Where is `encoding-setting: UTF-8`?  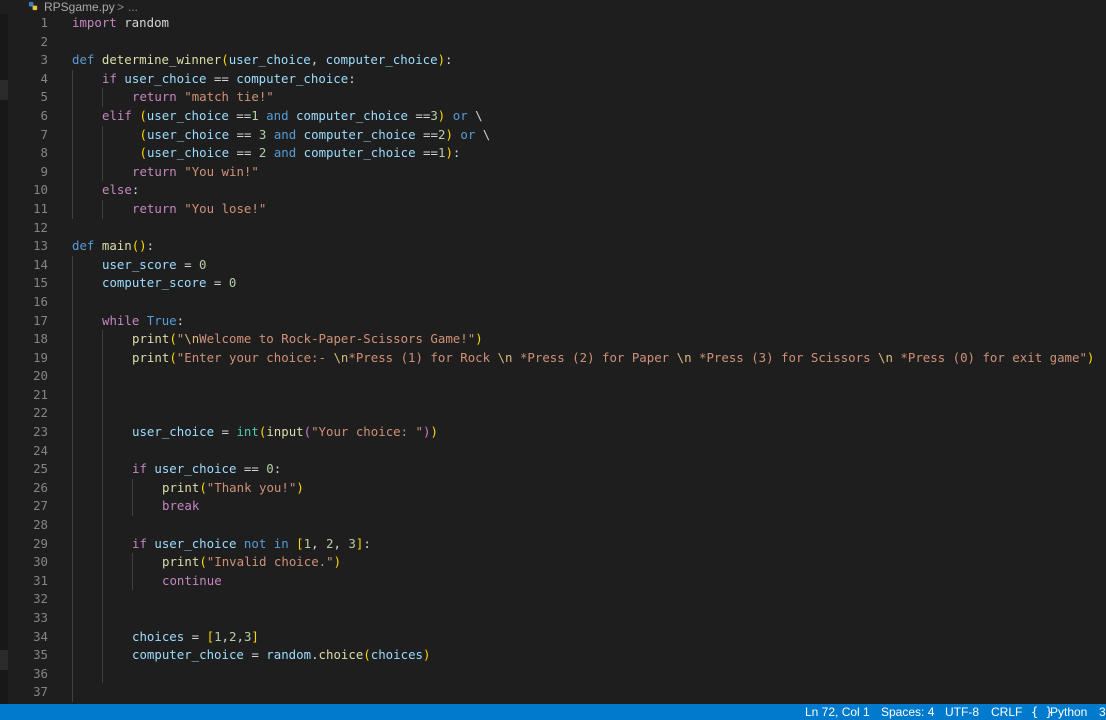 encoding-setting: UTF-8 is located at coordinates (962, 712).